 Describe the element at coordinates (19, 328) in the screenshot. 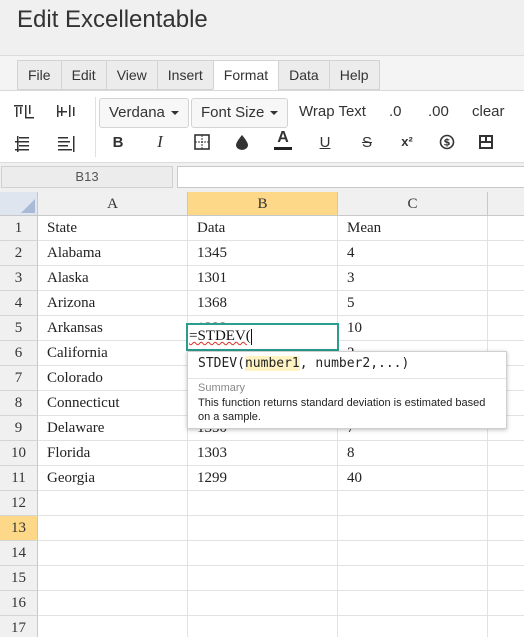

I see `row-header-5: 5` at that location.